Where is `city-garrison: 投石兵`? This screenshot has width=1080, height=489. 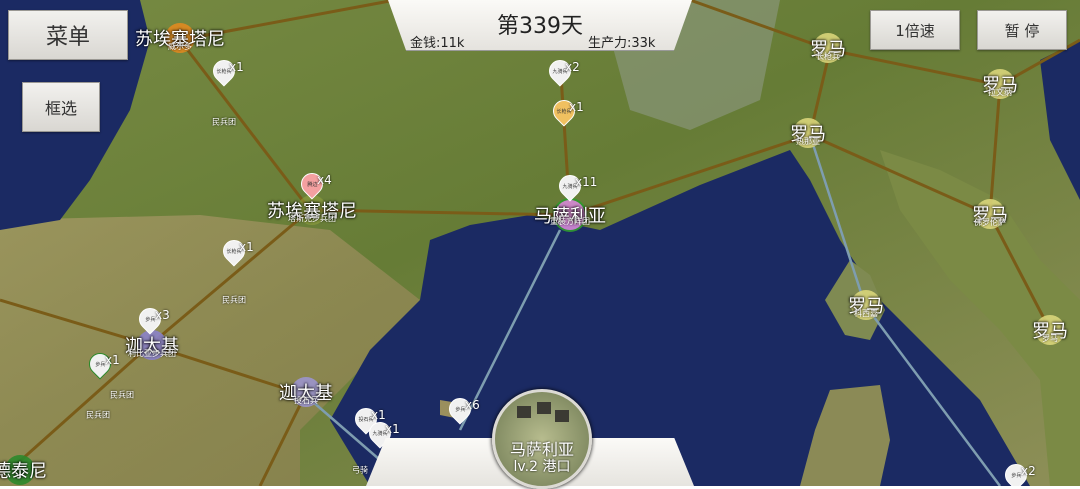 city-garrison: 投石兵 is located at coordinates (306, 400).